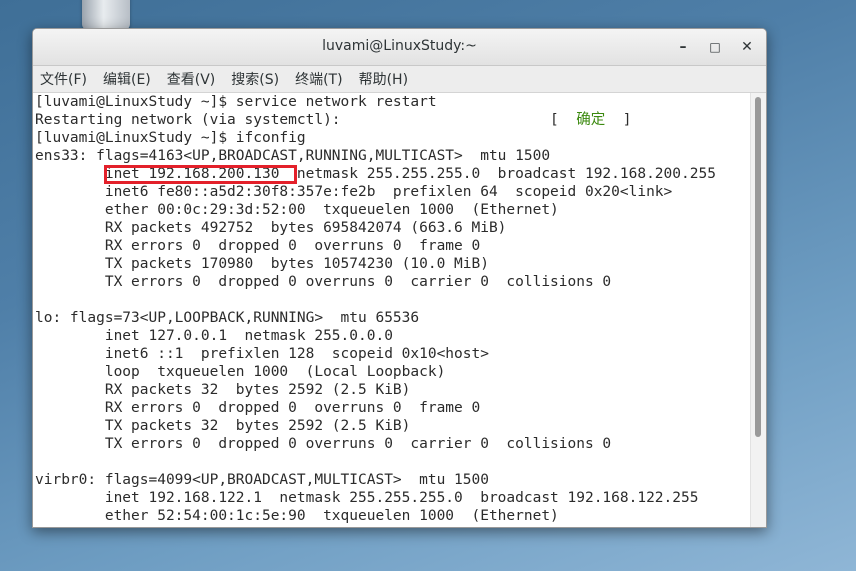  Describe the element at coordinates (127, 79) in the screenshot. I see `menu-edit: 编辑(E)` at that location.